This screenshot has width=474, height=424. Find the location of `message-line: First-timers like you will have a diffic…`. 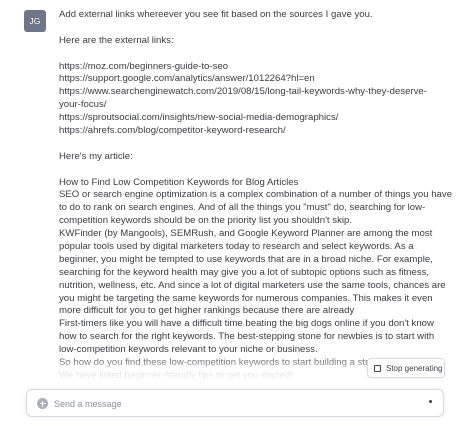

message-line: First-timers like you will have a diffic… is located at coordinates (246, 324).